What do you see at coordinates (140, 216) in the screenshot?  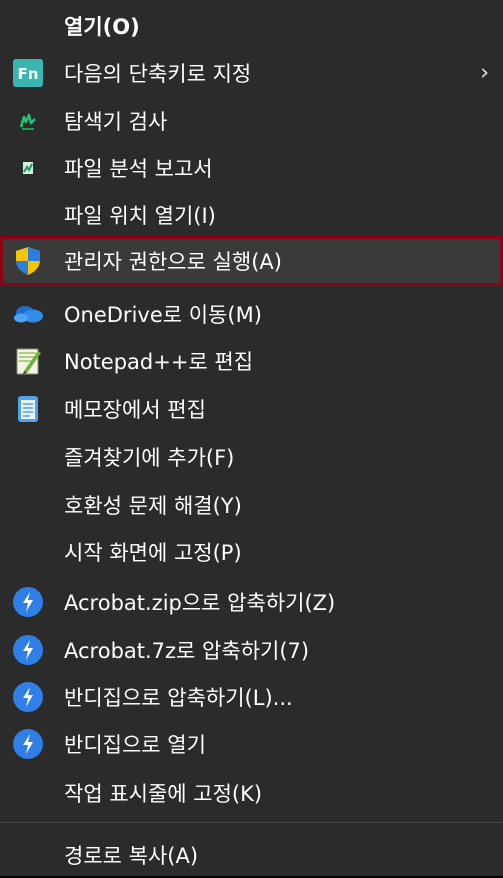 I see `menu-item-label: 파일 위치 열기(I)` at bounding box center [140, 216].